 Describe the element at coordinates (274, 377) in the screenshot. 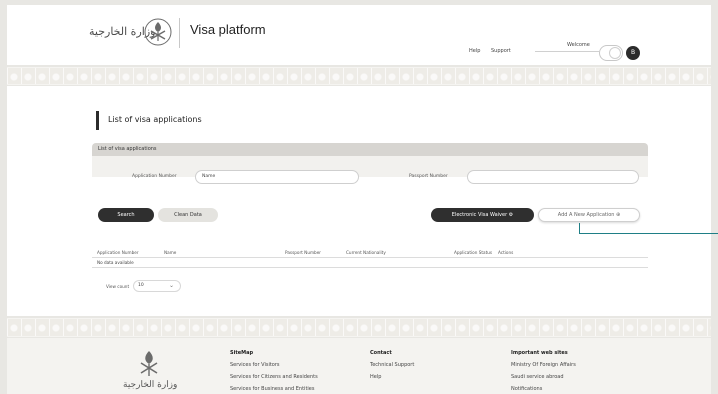

I see `footer-link-citizens: Services for Citizens and Residents` at that location.